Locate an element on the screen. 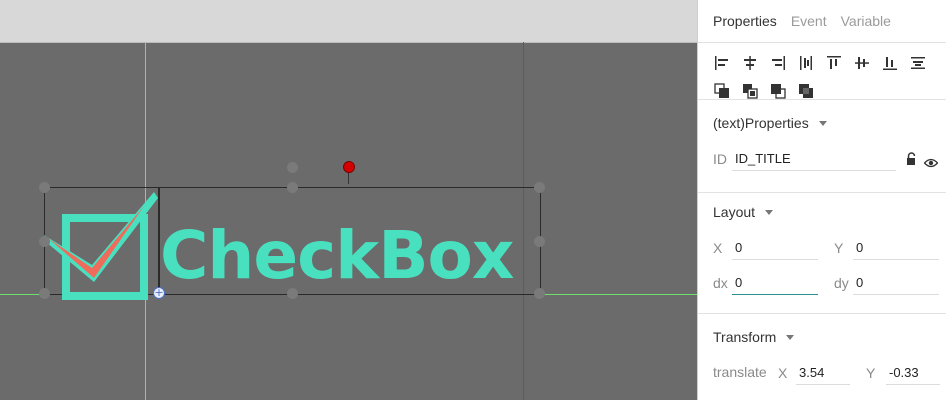  text-properties-header: (text)Properties is located at coordinates (770, 123).